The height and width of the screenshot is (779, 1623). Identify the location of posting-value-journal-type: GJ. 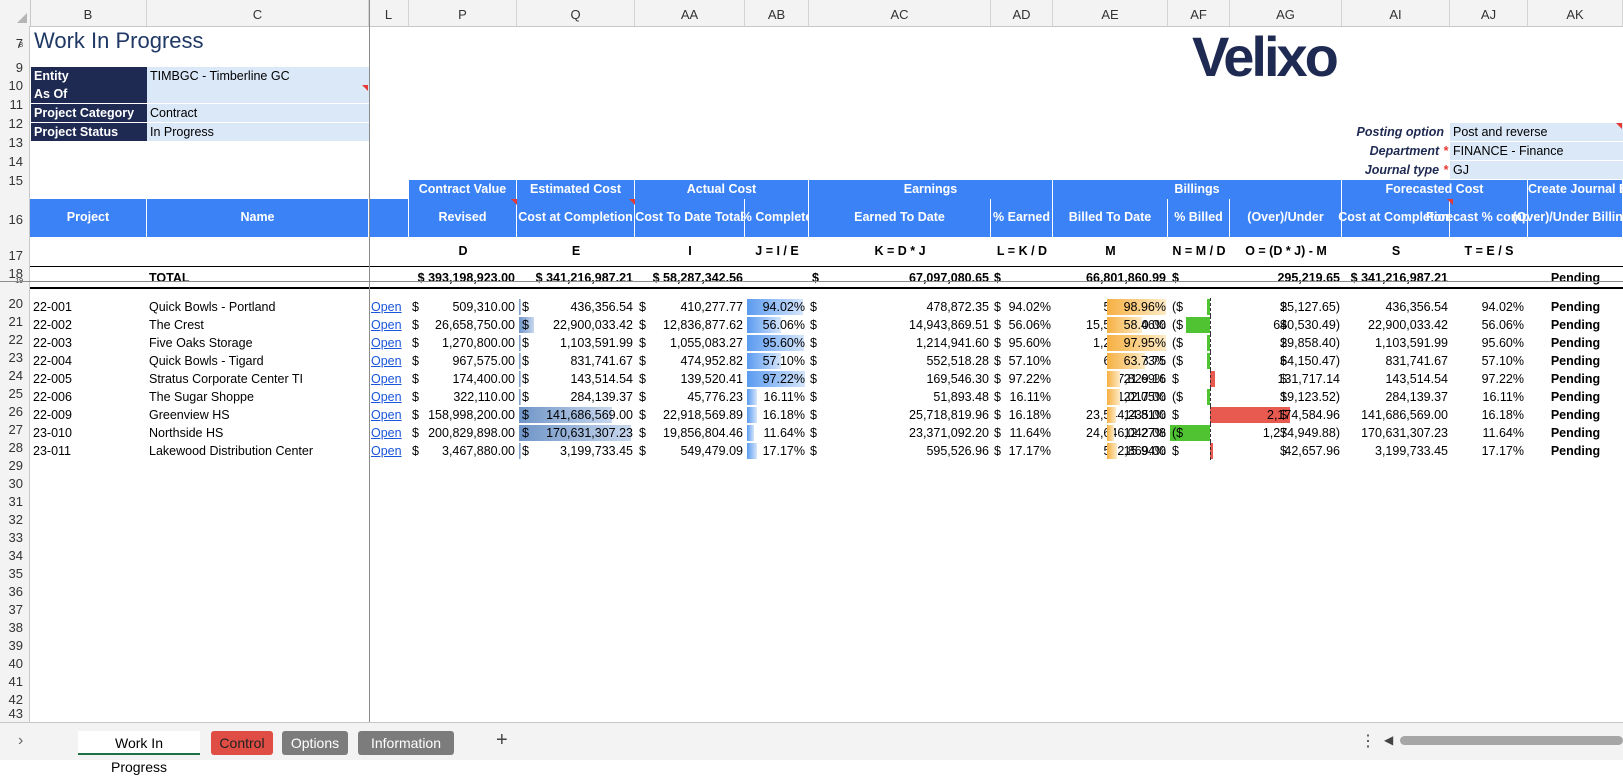
(1536, 170).